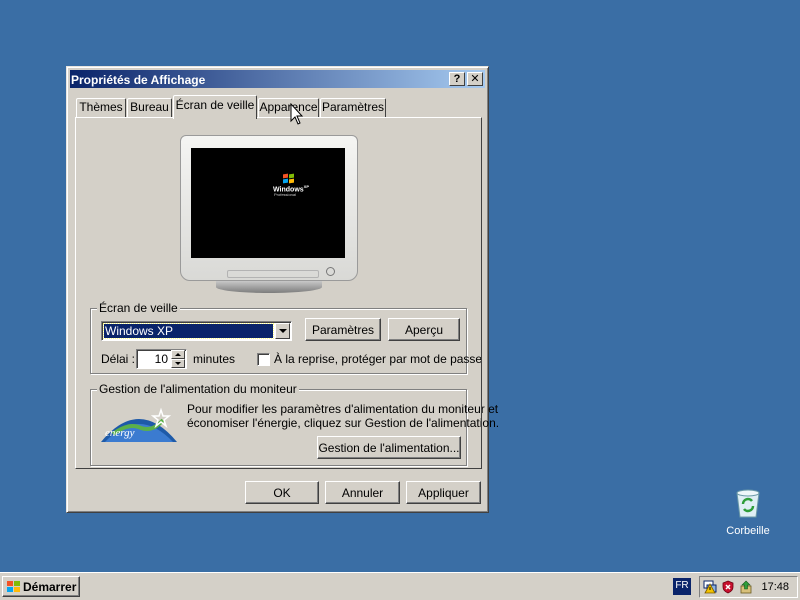 Image resolution: width=800 pixels, height=600 pixels. I want to click on tab-screensaver: Écran de veille, so click(215, 107).